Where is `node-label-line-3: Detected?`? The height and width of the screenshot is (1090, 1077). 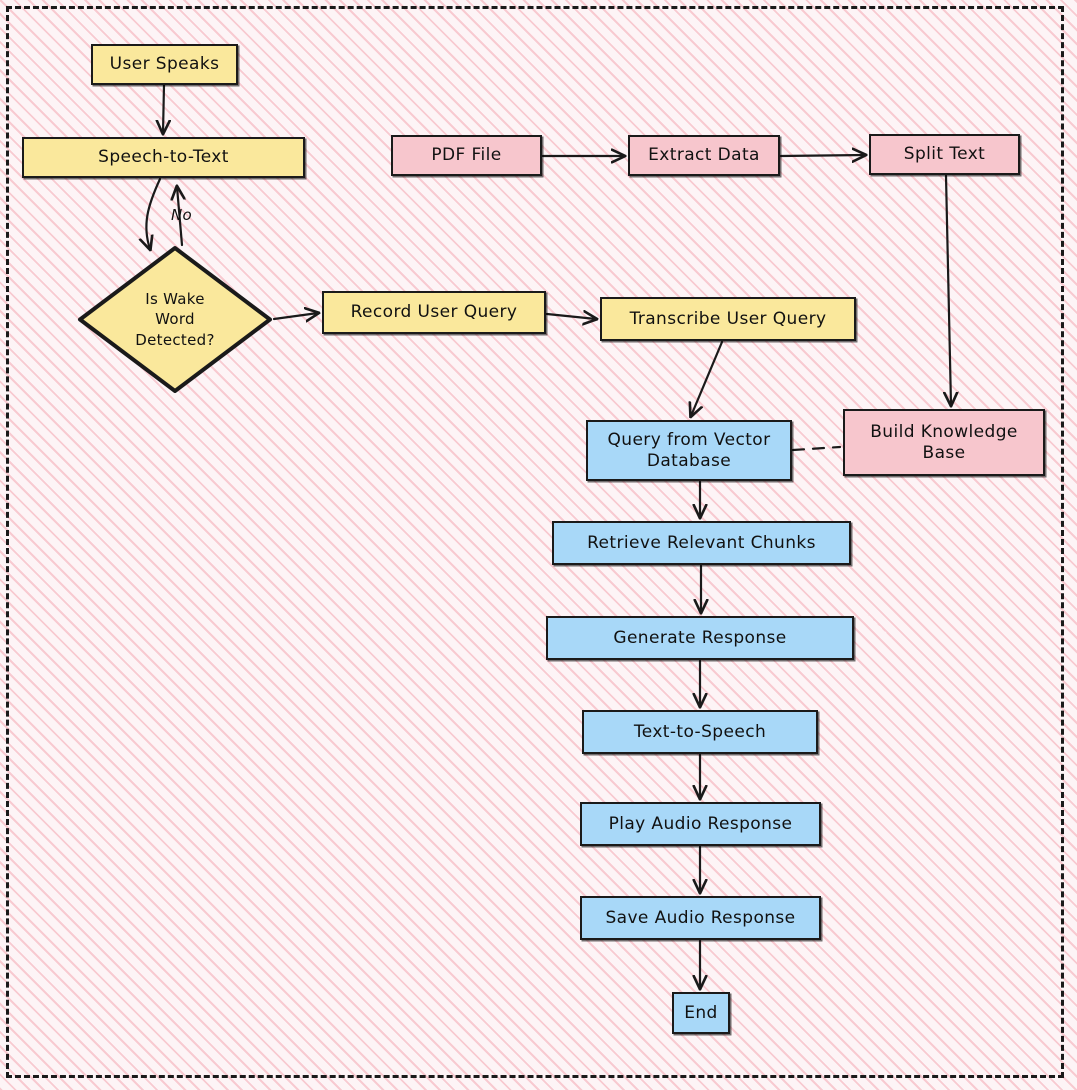 node-label-line-3: Detected? is located at coordinates (175, 339).